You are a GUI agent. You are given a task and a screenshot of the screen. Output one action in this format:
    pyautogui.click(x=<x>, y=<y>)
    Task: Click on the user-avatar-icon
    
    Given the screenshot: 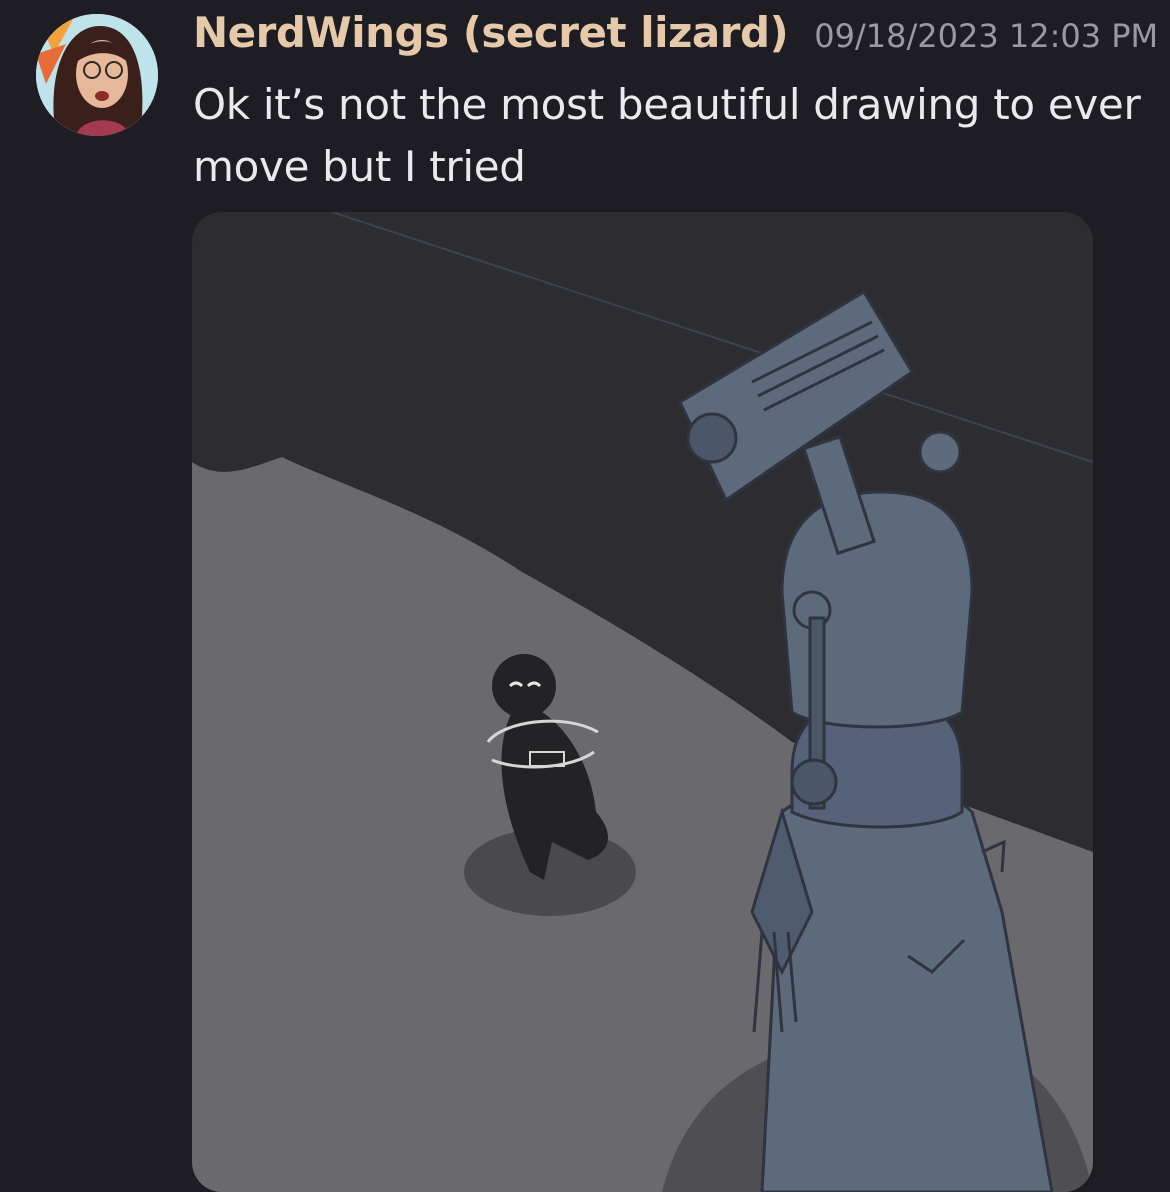 What is the action you would take?
    pyautogui.click(x=97, y=75)
    